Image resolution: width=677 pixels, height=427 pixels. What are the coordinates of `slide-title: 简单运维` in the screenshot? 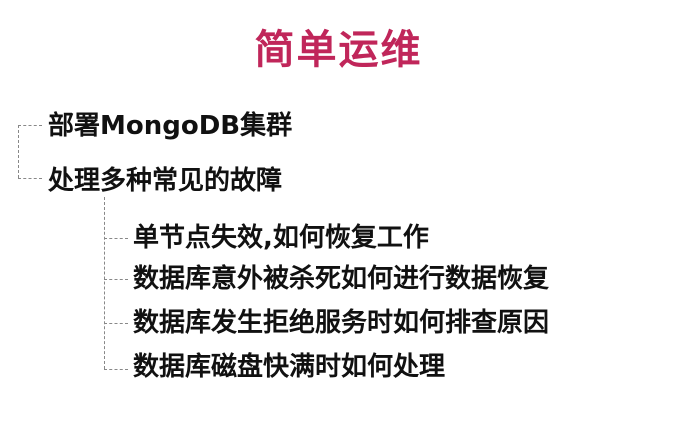 It's located at (338, 50).